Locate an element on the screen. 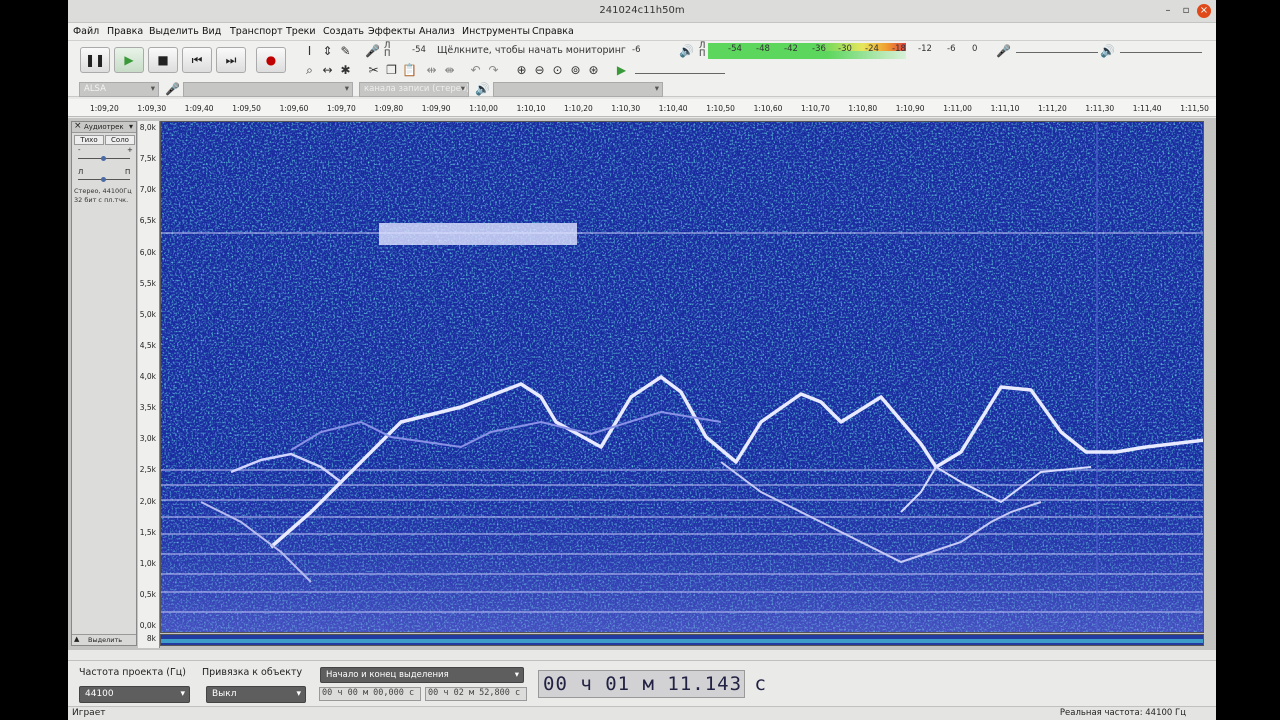  project-rate-select: 44100 ▾ is located at coordinates (134, 694).